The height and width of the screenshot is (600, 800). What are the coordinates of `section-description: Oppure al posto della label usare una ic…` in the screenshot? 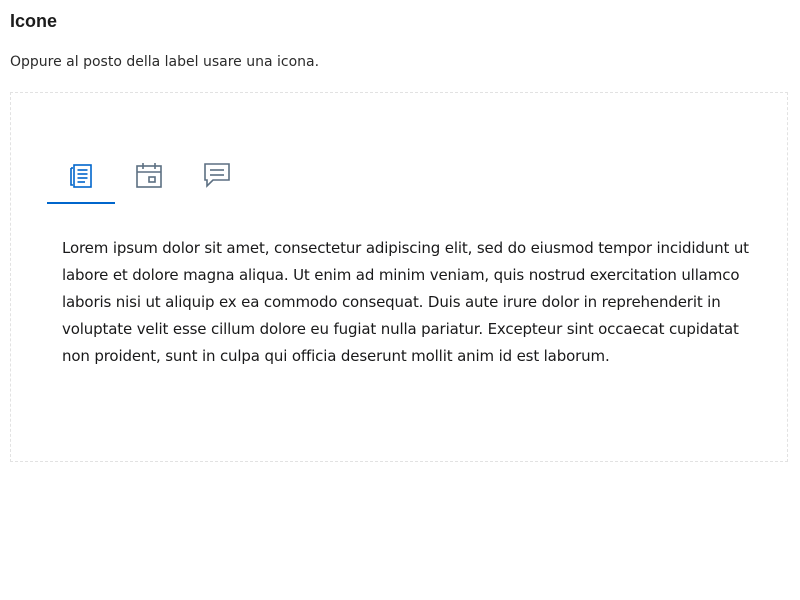 It's located at (165, 62).